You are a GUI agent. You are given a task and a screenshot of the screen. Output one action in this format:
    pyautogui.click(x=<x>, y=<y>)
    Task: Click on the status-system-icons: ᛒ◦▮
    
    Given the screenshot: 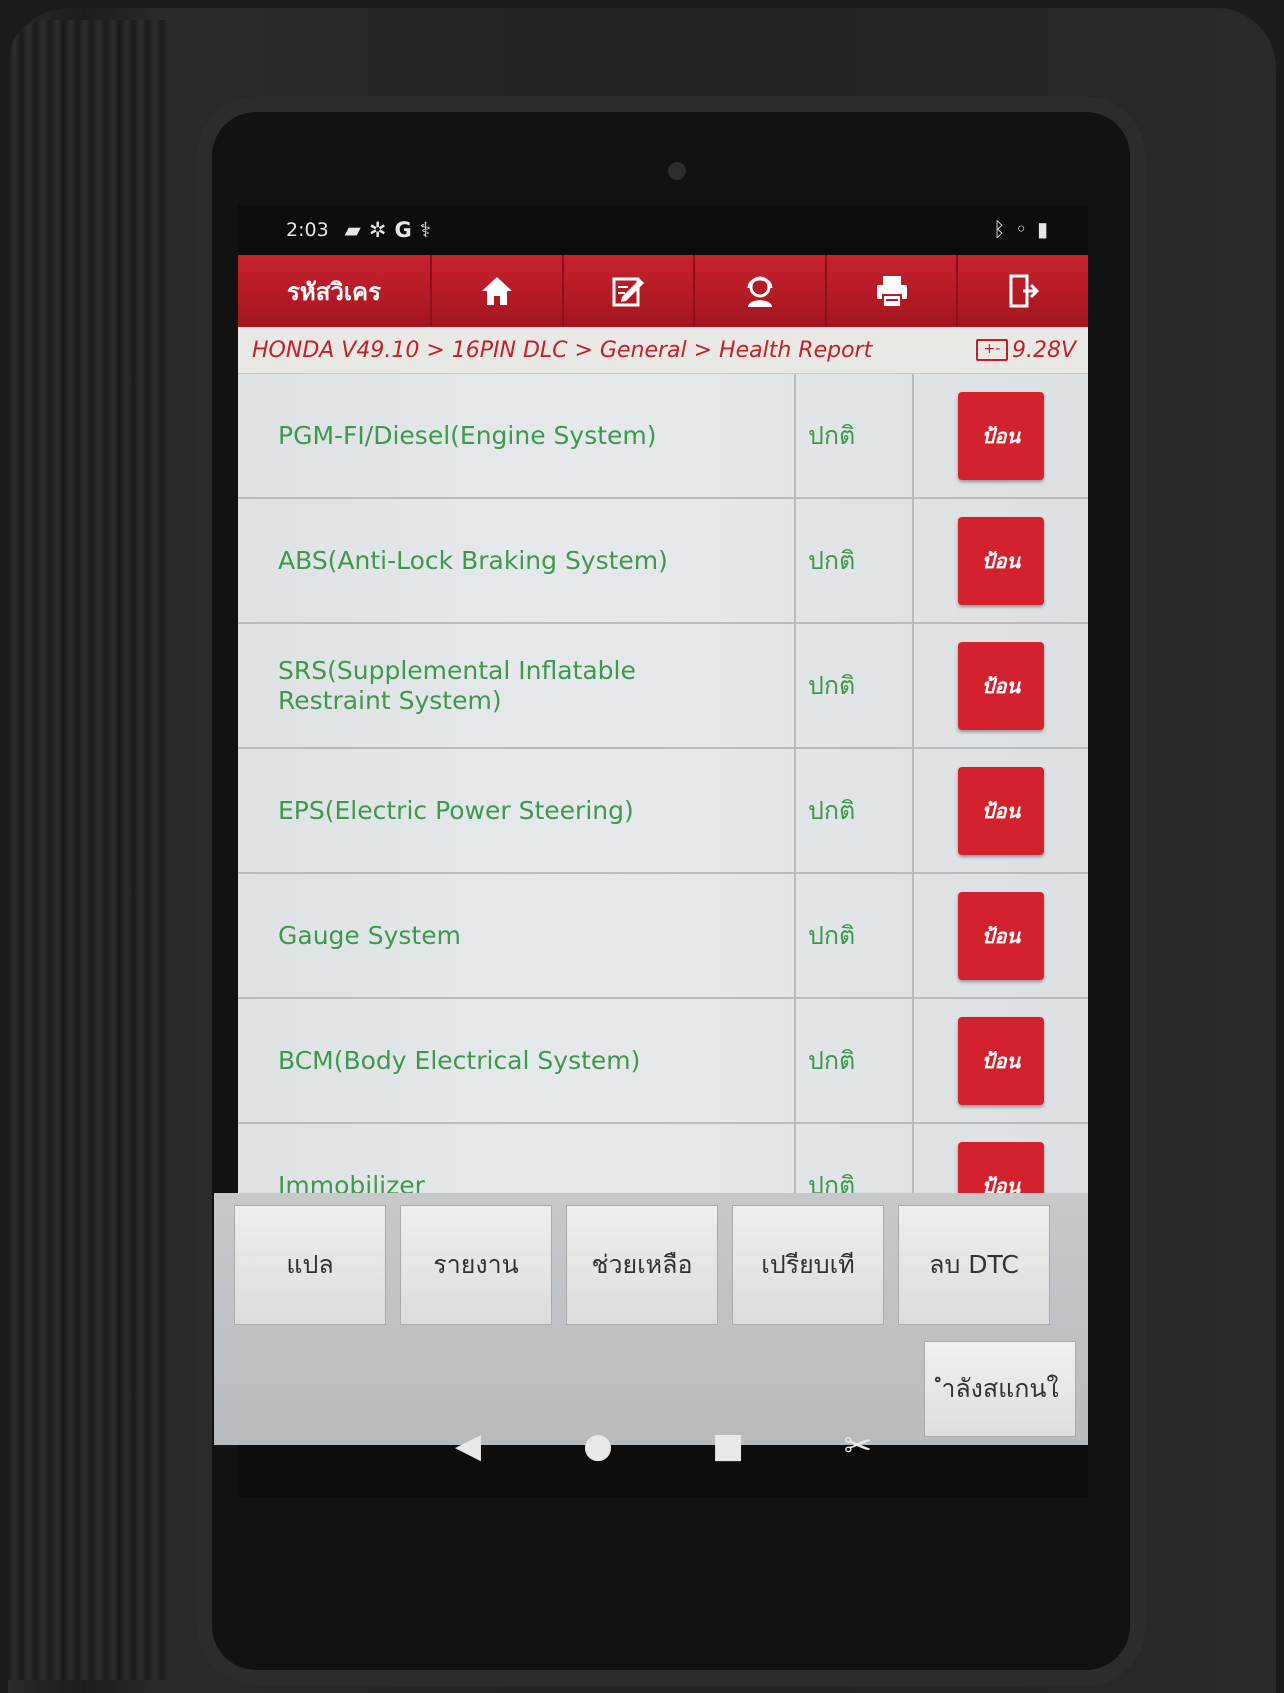 What is the action you would take?
    pyautogui.click(x=1025, y=229)
    